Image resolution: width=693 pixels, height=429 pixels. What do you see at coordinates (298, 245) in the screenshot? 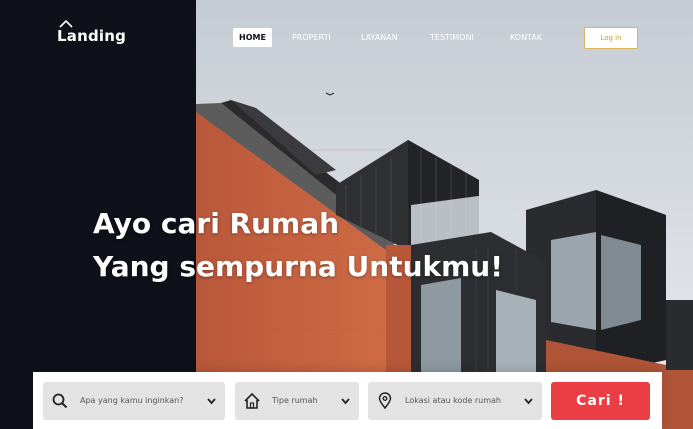
I see `hero-headline: Ayo cari Rumah Yang sempurna Untukmu!` at bounding box center [298, 245].